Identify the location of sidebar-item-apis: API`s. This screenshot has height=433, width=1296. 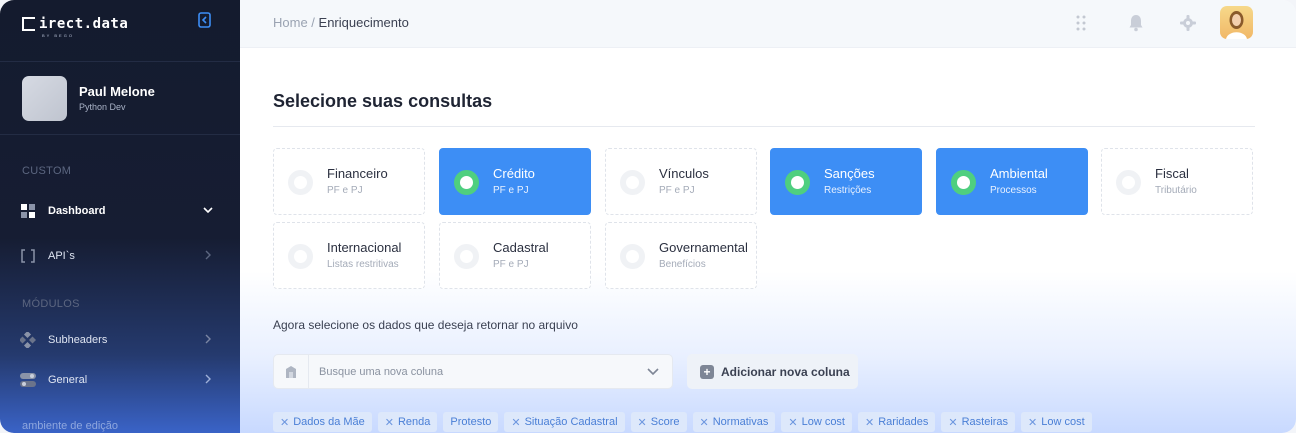
(120, 256).